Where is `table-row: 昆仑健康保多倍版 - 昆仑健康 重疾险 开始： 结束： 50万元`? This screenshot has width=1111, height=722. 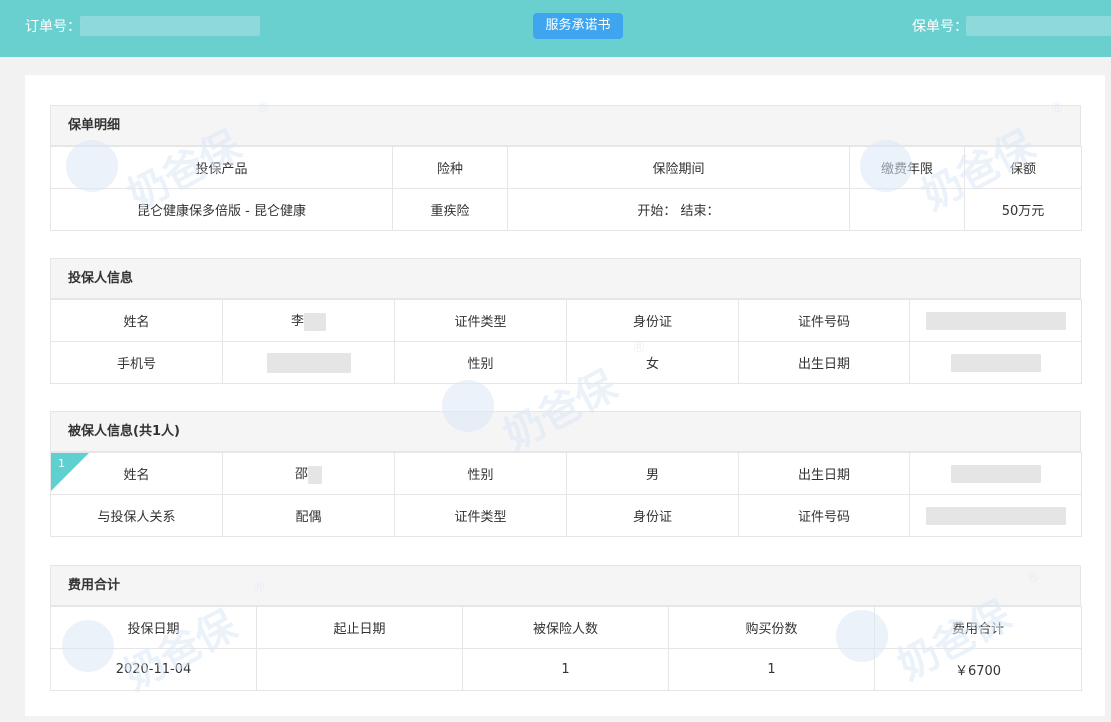 table-row: 昆仑健康保多倍版 - 昆仑健康 重疾险 开始： 结束： 50万元 is located at coordinates (566, 209).